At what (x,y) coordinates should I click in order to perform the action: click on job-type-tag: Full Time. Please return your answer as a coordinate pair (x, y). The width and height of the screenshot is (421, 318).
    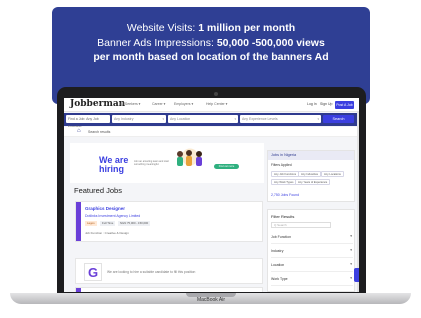
    Looking at the image, I should click on (108, 223).